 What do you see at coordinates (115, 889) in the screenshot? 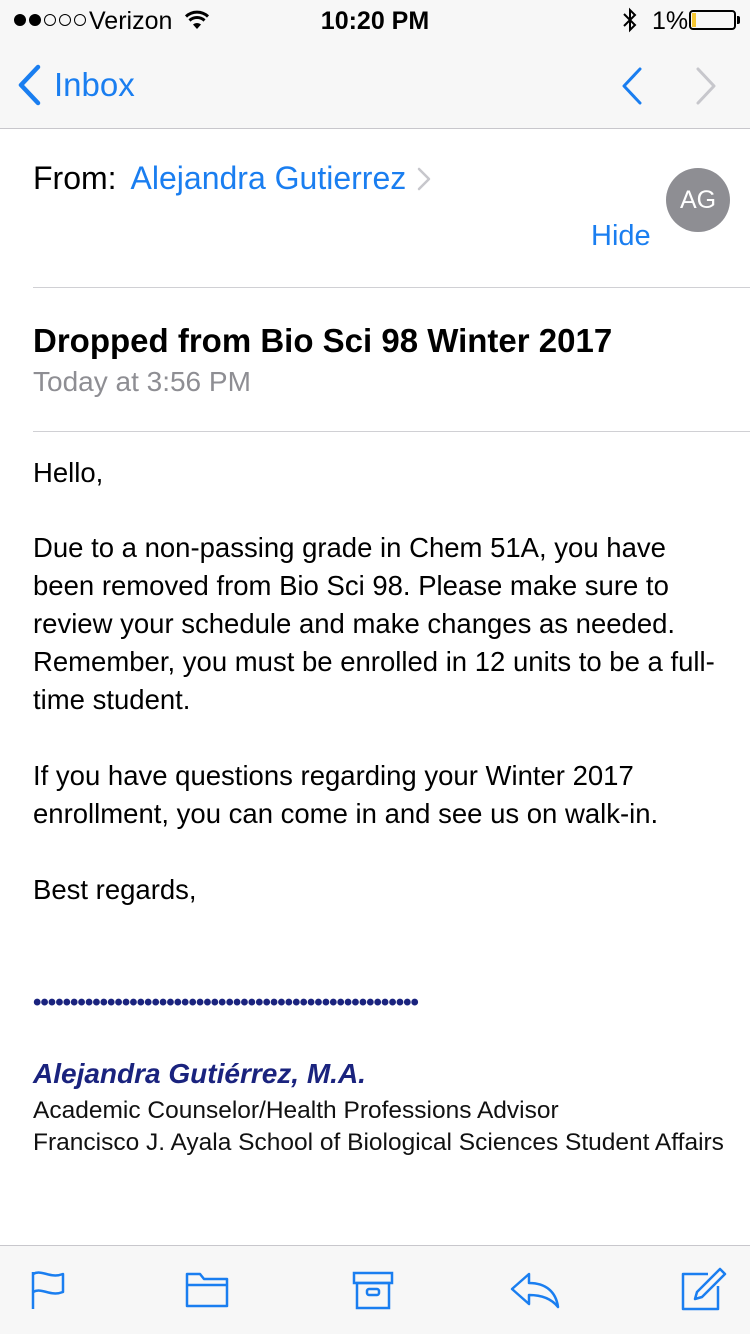
I see `closing: Best regards,` at bounding box center [115, 889].